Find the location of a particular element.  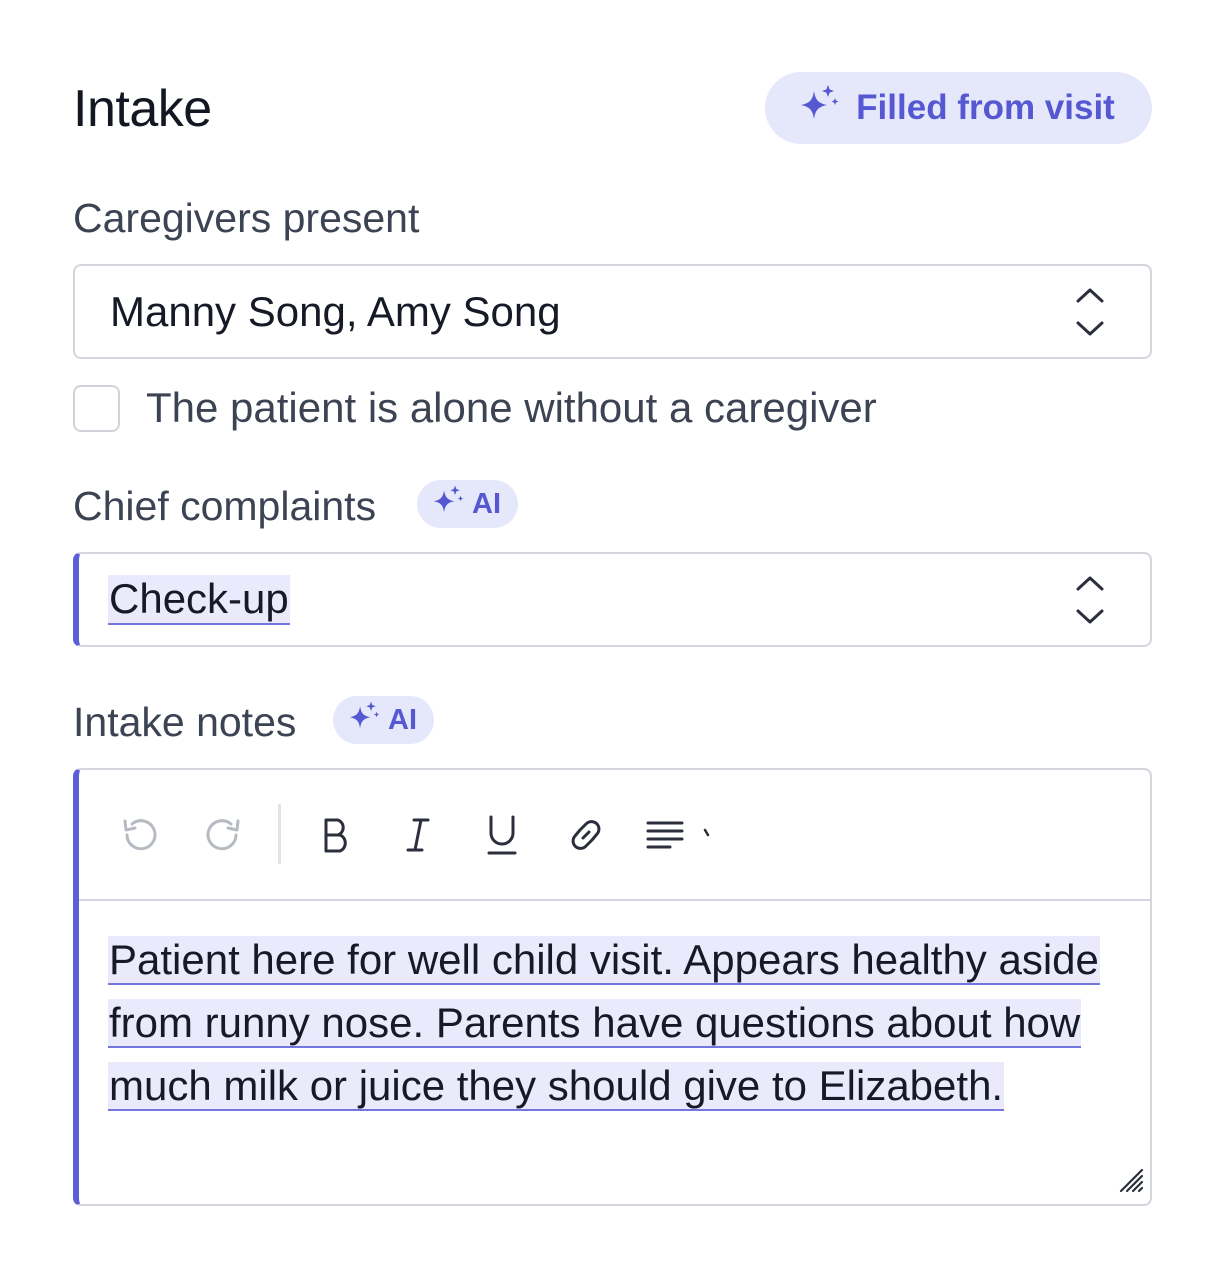

filled-from-visit-label: Filled from visit is located at coordinates (985, 107).